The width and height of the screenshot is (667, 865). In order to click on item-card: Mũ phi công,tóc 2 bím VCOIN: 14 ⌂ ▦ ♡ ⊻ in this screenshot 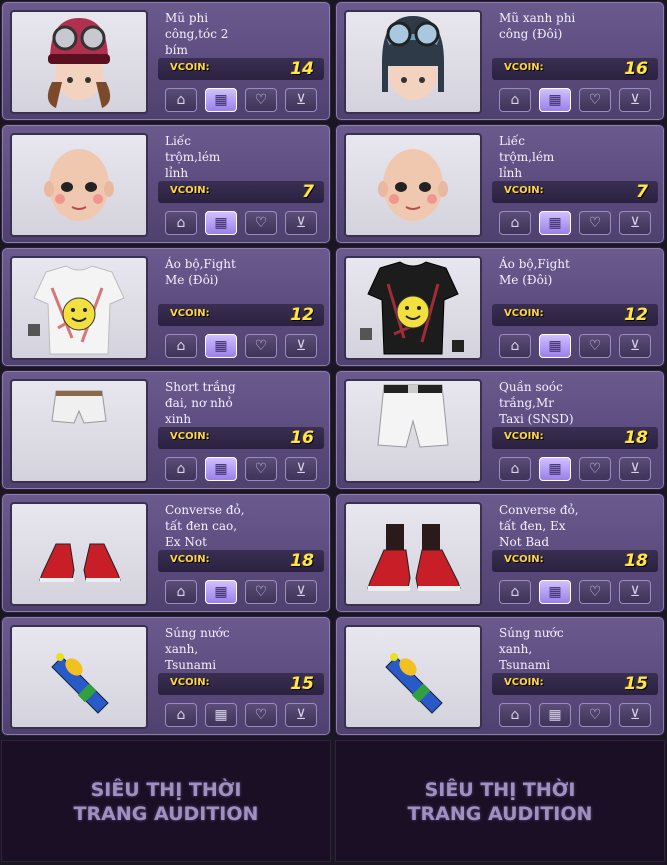, I will do `click(166, 61)`.